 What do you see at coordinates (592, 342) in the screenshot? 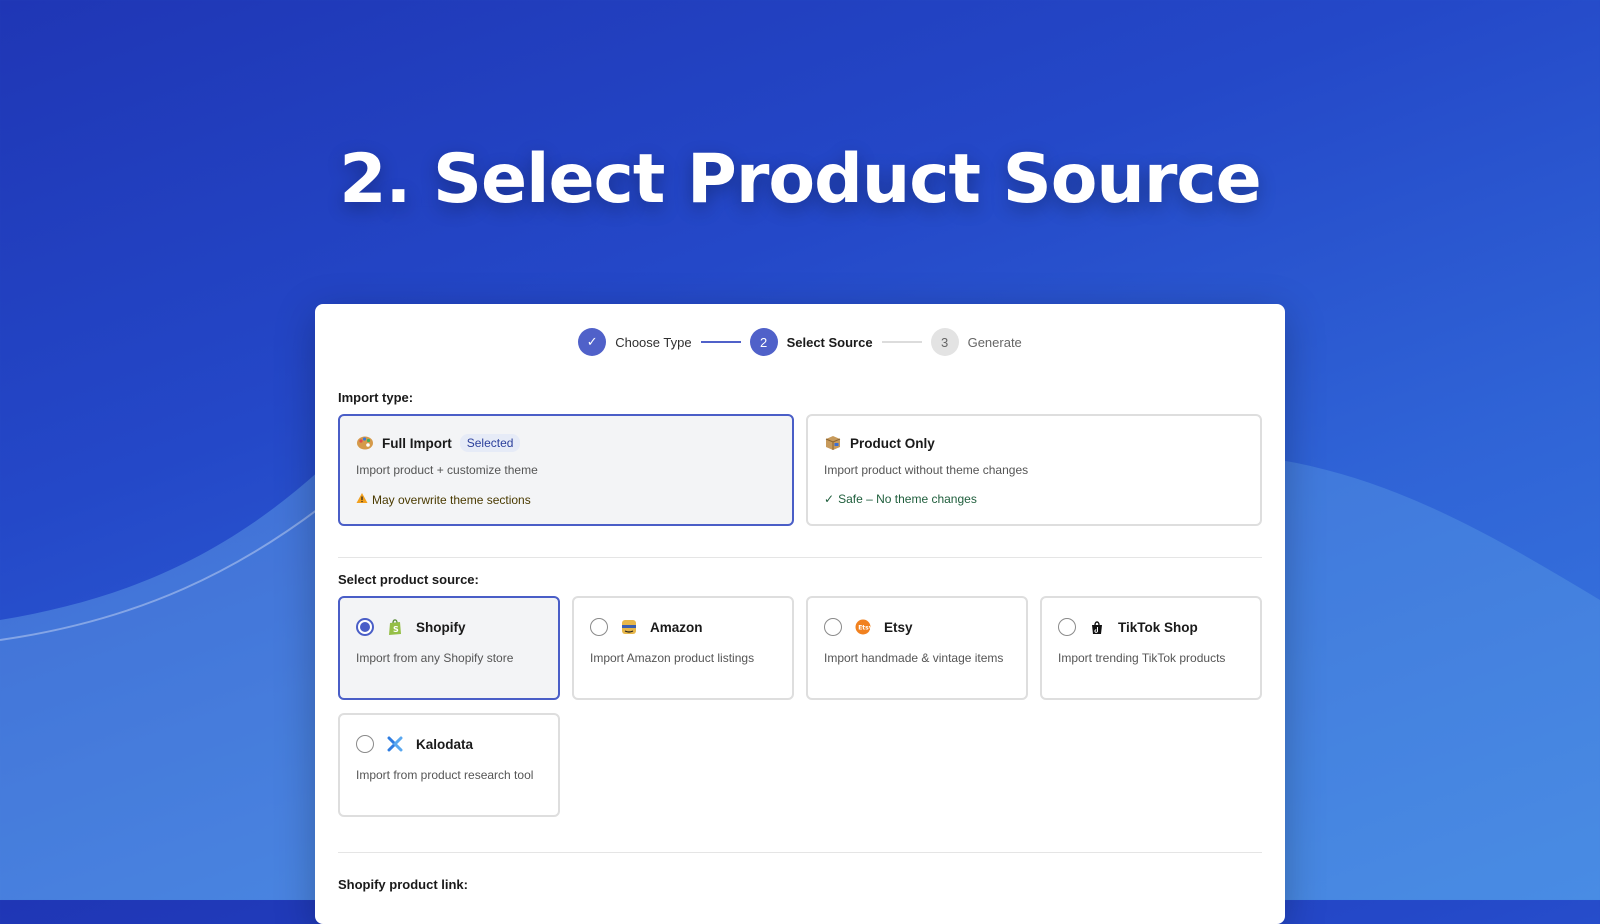
I see `check-icon: ✓` at bounding box center [592, 342].